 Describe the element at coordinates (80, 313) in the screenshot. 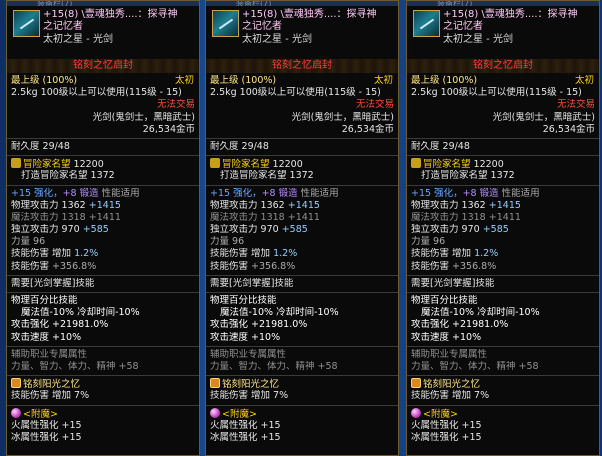

I see `mp-cd: 魔法值-10% 冷却时间-10%` at that location.